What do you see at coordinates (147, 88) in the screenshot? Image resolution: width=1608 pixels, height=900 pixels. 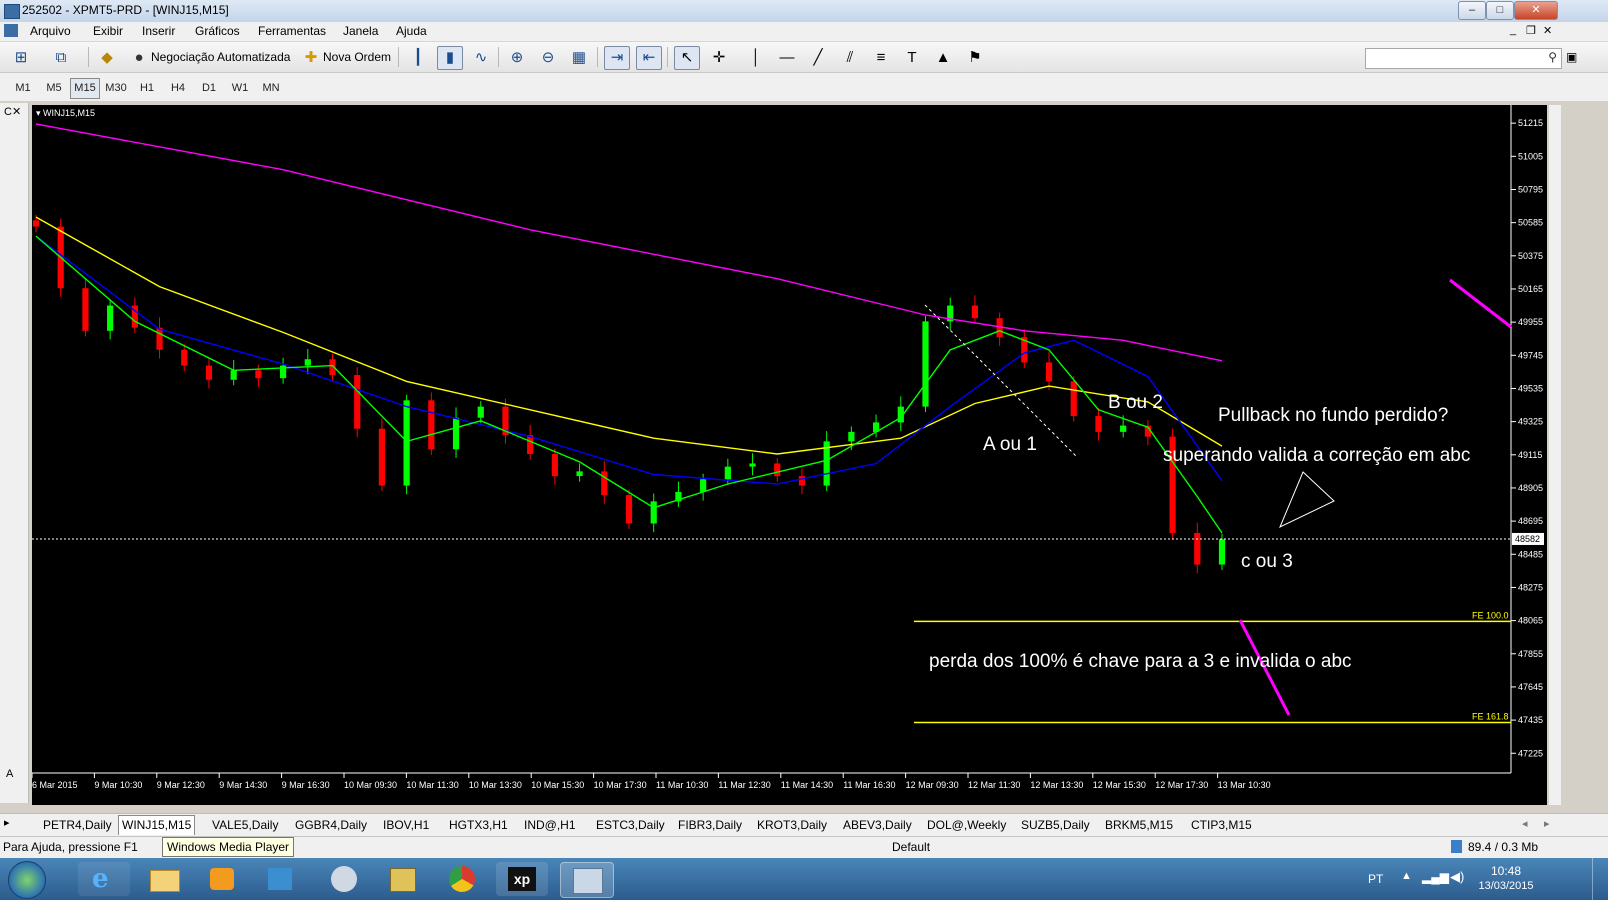 I see `tf-h1: H1` at bounding box center [147, 88].